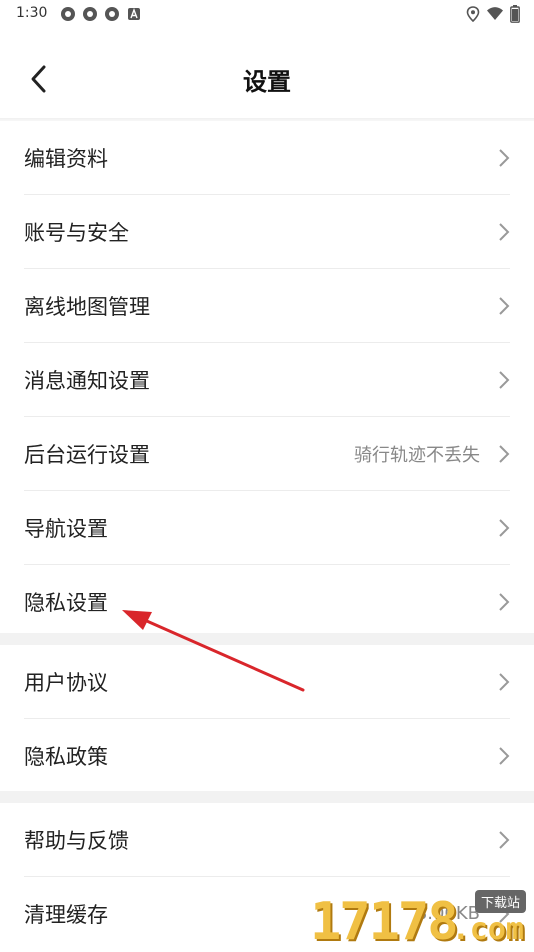 The height and width of the screenshot is (952, 534). Describe the element at coordinates (87, 454) in the screenshot. I see `settings-item-label: 后台运行设置` at that location.